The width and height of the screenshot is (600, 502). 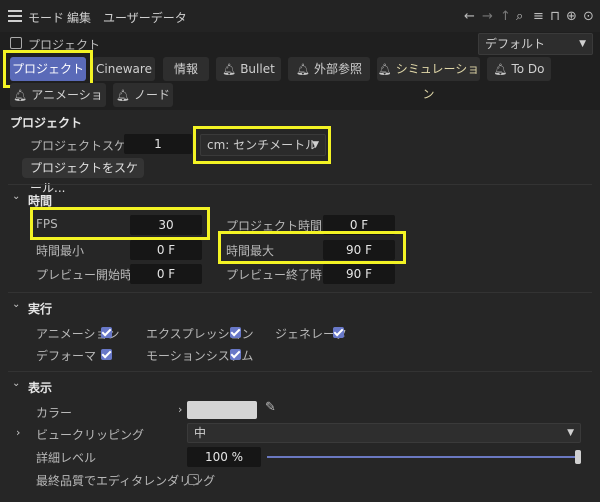 I want to click on back-icon: ←, so click(x=469, y=16).